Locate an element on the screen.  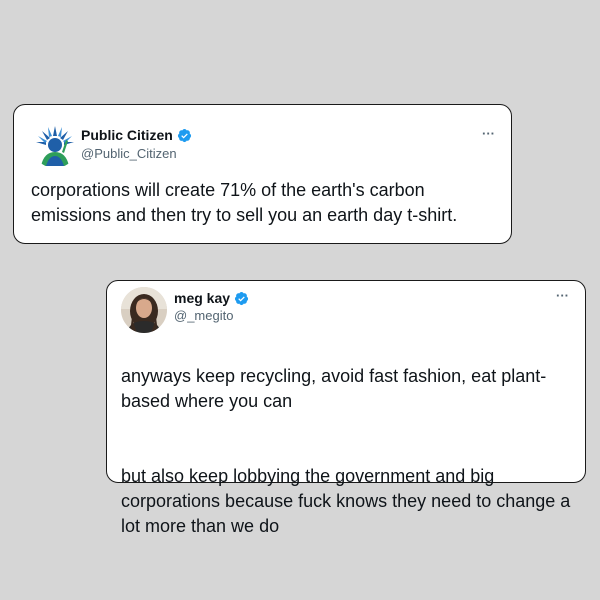
display-name: meg kay is located at coordinates (202, 298).